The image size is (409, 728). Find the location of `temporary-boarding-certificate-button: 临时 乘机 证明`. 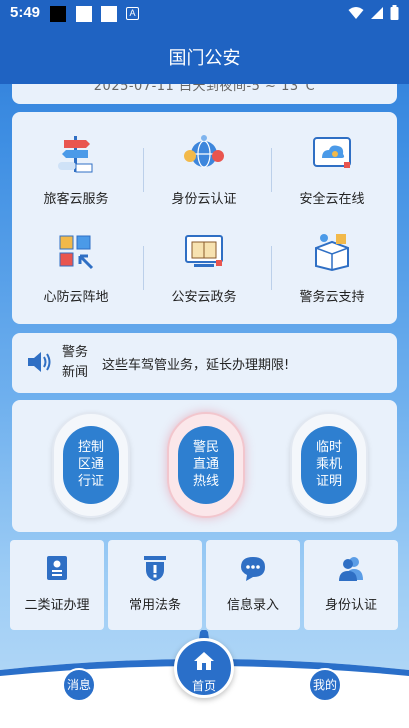

temporary-boarding-certificate-button: 临时 乘机 证明 is located at coordinates (329, 465).